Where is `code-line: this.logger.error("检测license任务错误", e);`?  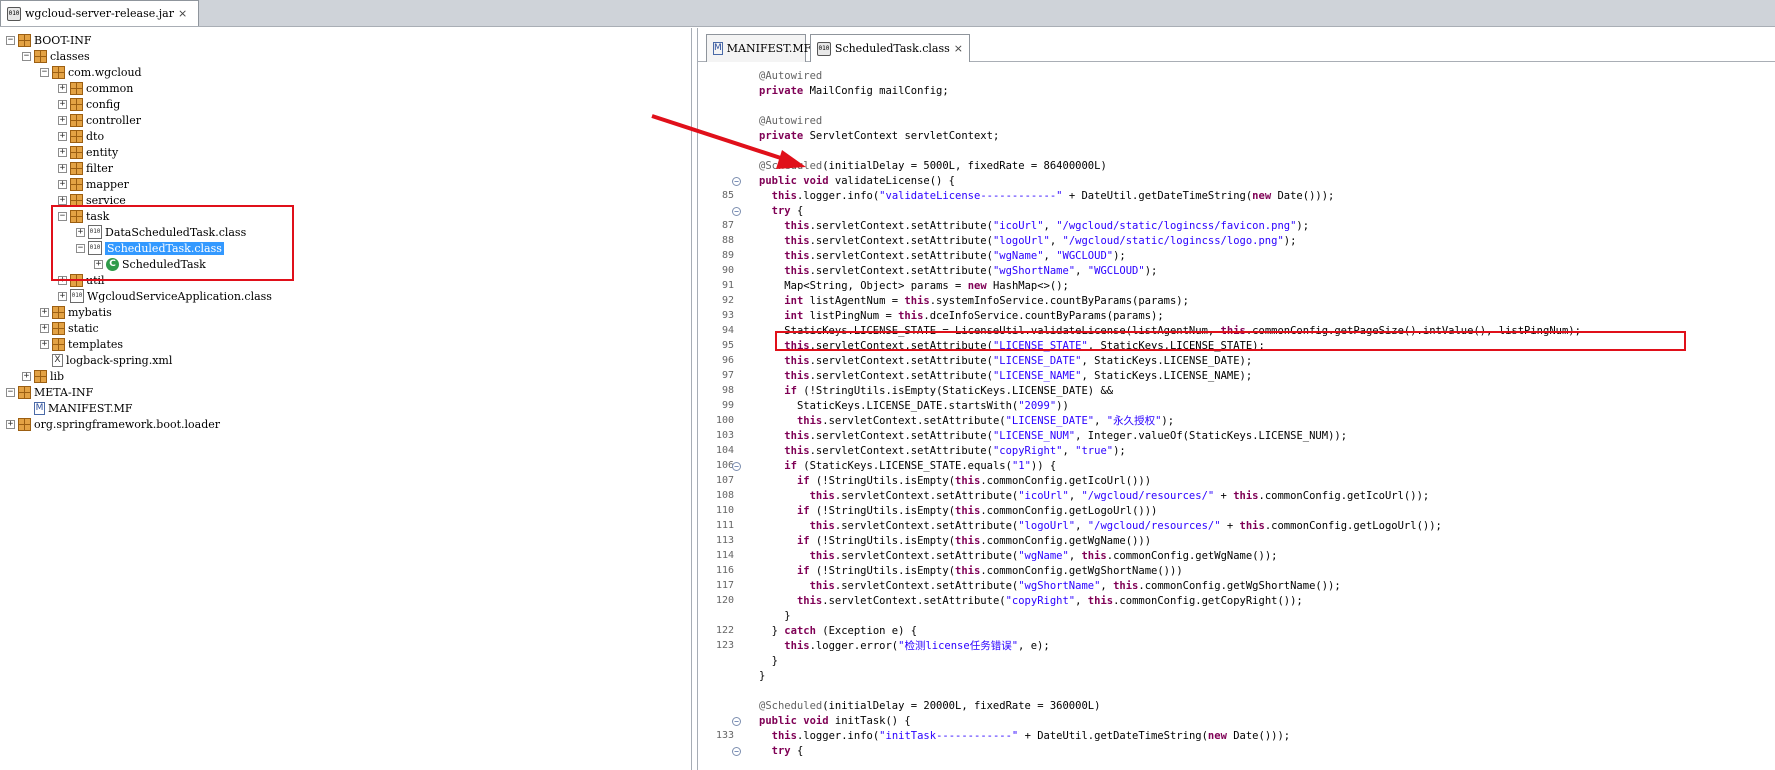 code-line: this.logger.error("检测license任务错误", e); is located at coordinates (917, 646).